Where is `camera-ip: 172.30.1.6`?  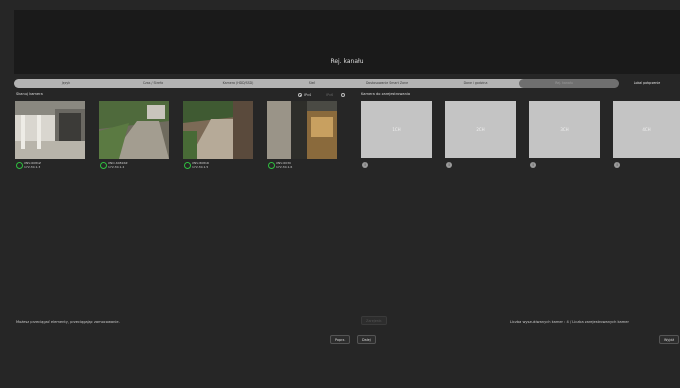
camera-ip: 172.30.1.6 is located at coordinates (284, 167).